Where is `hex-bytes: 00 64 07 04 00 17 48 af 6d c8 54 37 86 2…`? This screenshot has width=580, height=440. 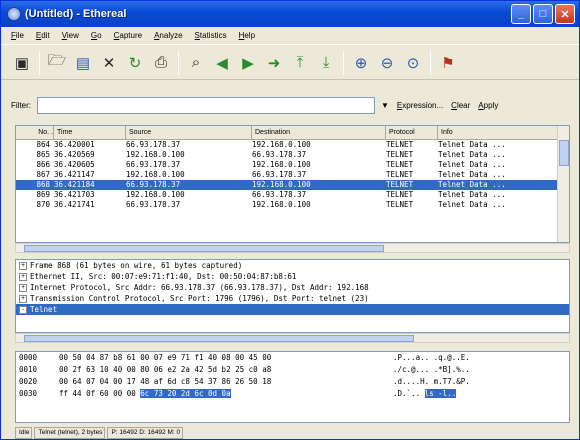 hex-bytes: 00 64 07 04 00 17 48 af 6d c8 54 37 86 2… is located at coordinates (226, 382).